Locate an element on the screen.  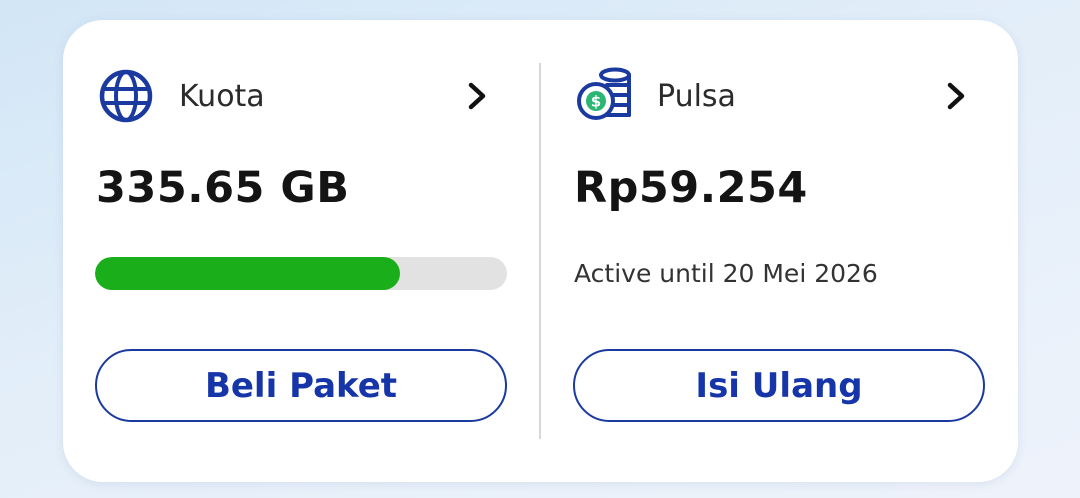
kuota-progress-fill is located at coordinates (247, 273).